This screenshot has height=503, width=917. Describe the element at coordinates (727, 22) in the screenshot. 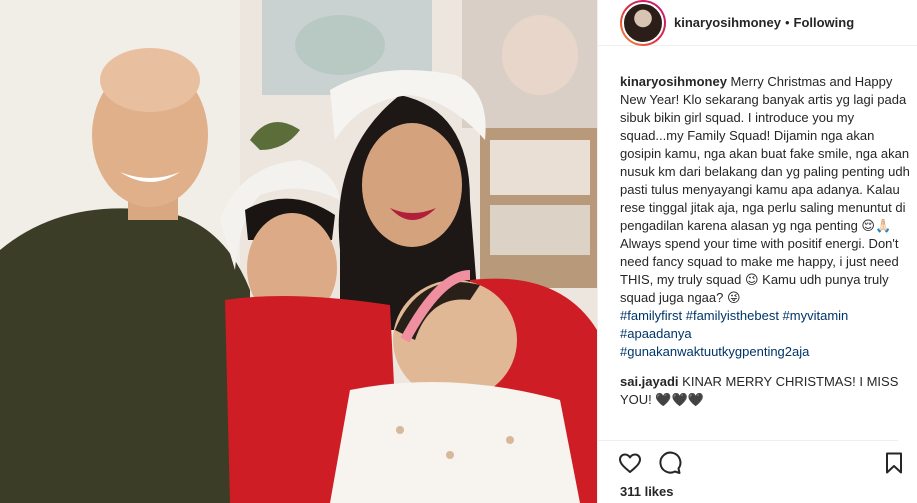

I see `header-username: kinaryosihmoney` at that location.